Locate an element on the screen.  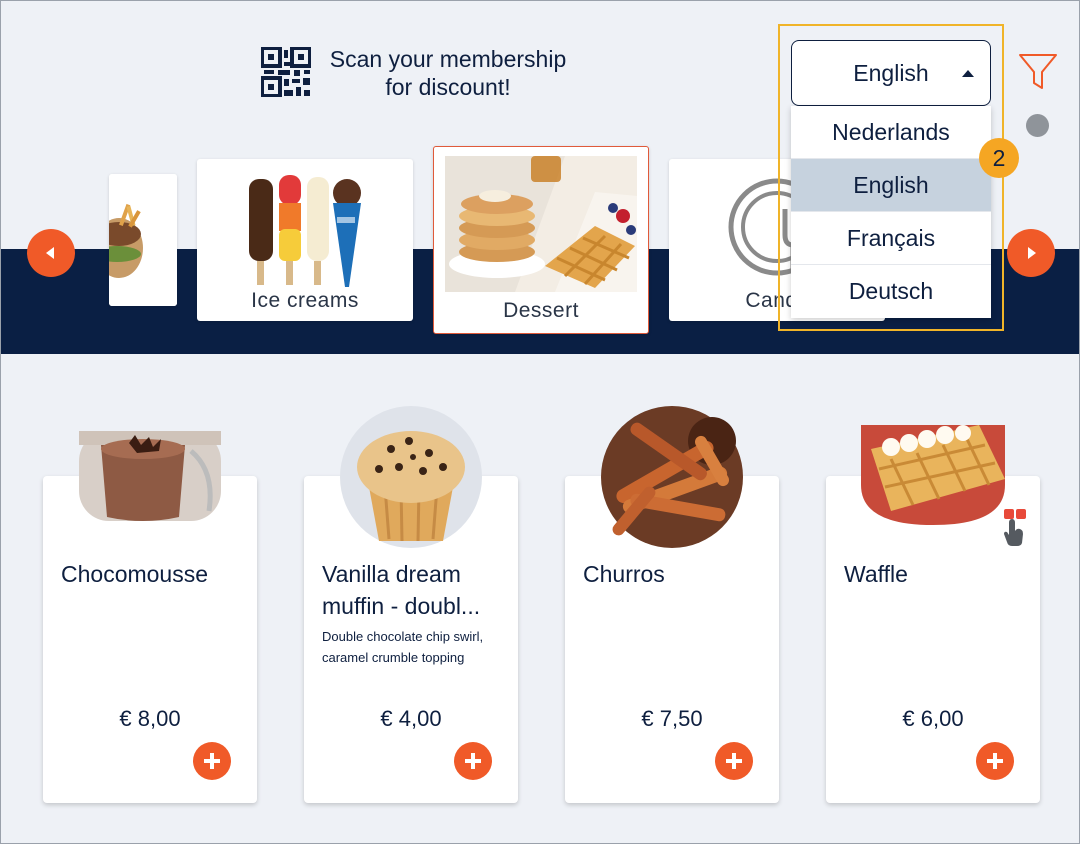
product-price: € 6,00 is located at coordinates (933, 718).